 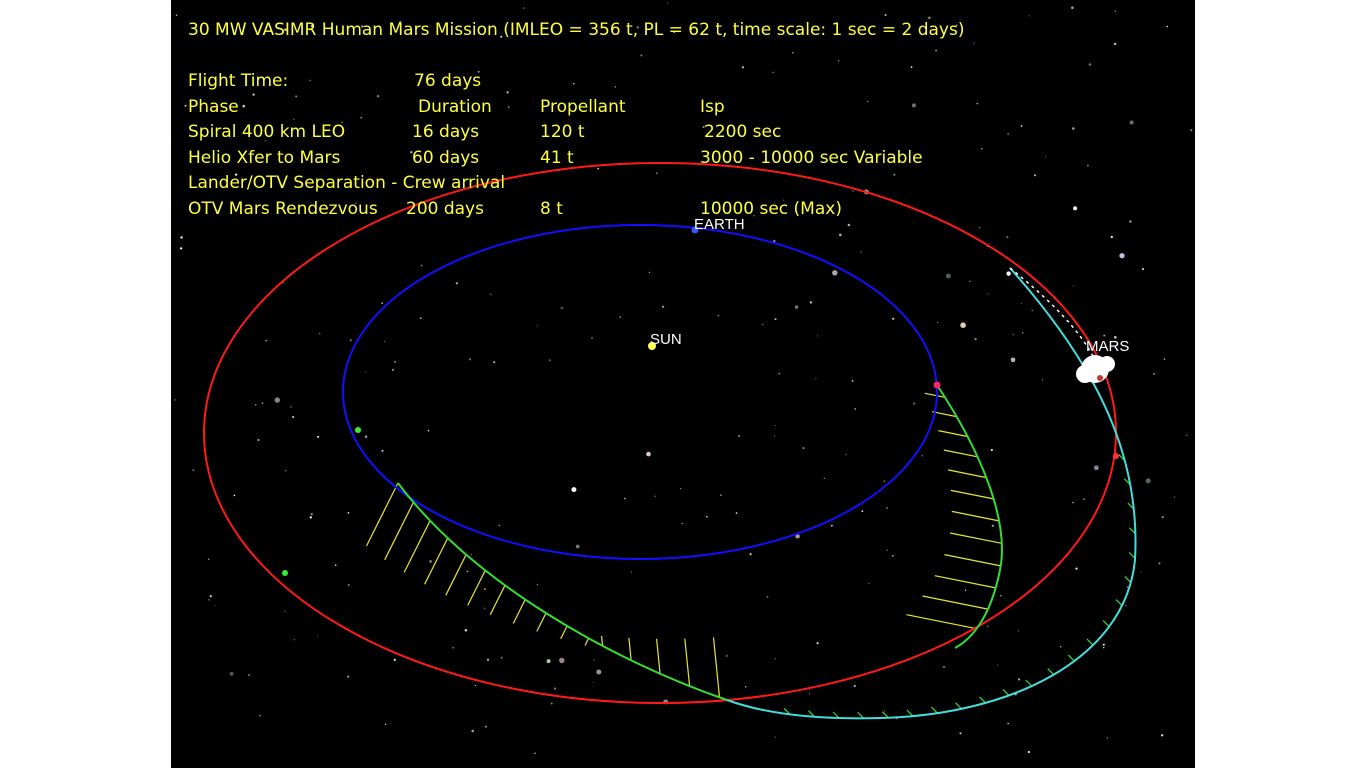 What do you see at coordinates (347, 183) in the screenshot?
I see `row-separation-phase: Lander/OTV Separation - Crew arrival` at bounding box center [347, 183].